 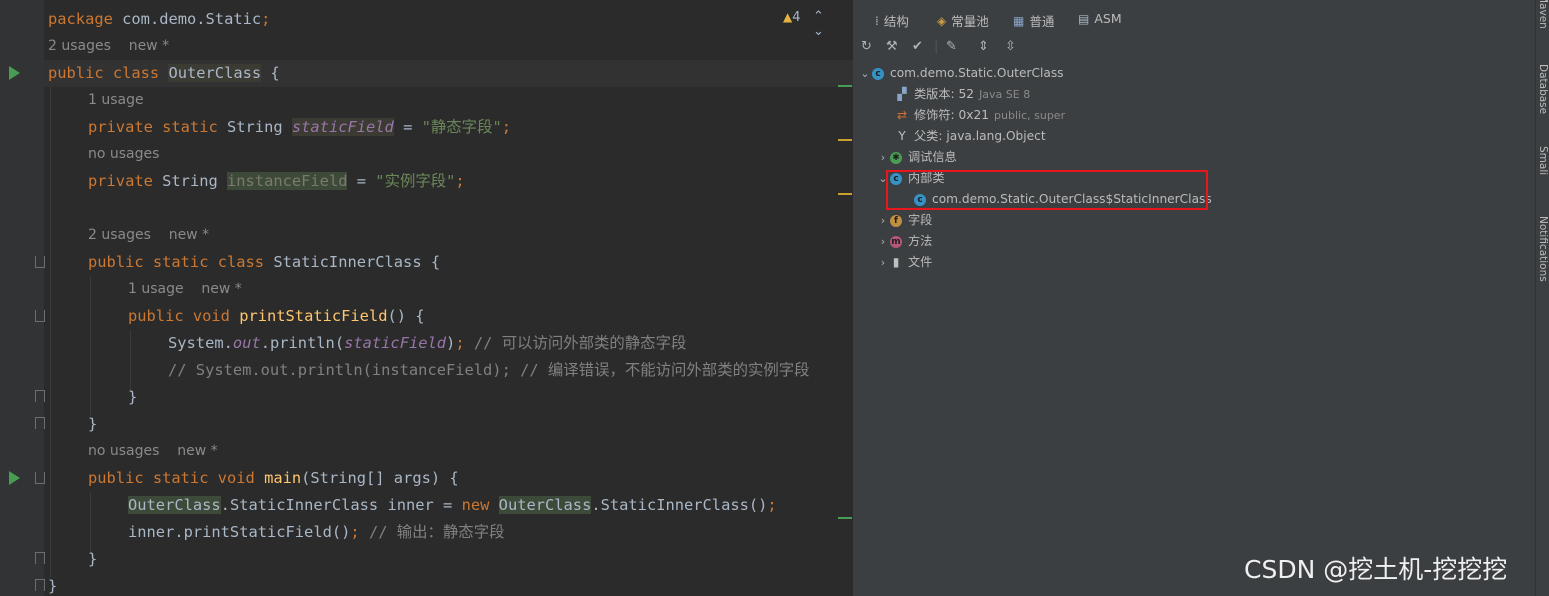 I want to click on class-icon: c, so click(x=878, y=73).